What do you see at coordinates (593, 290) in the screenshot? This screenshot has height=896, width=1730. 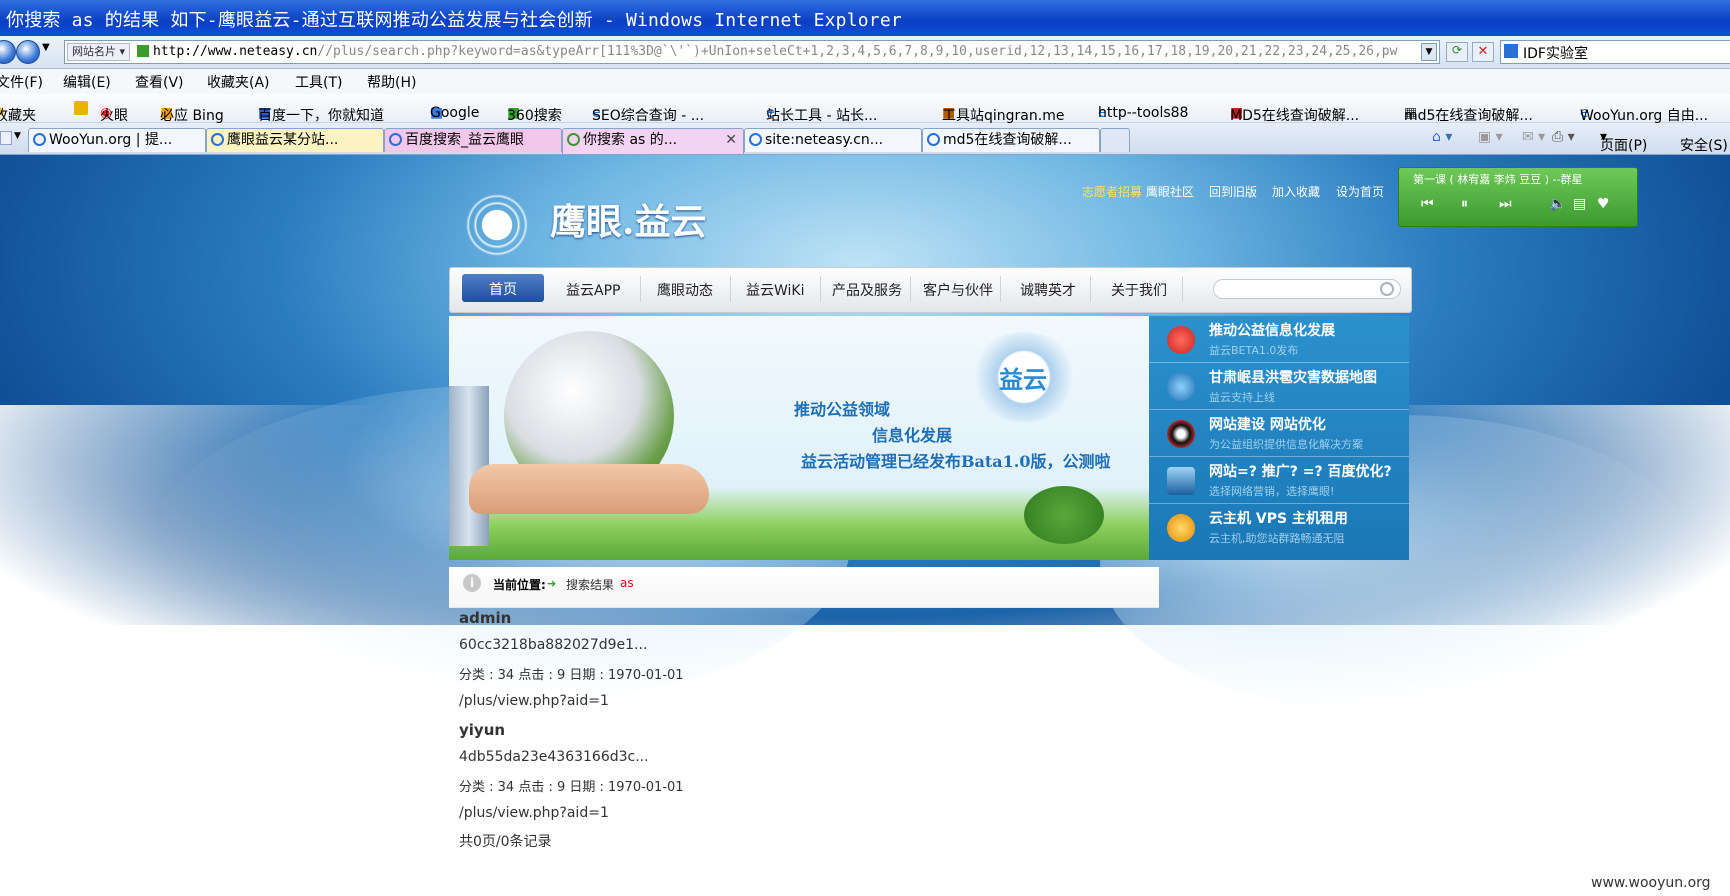 I see `nav-app: 益云APP` at bounding box center [593, 290].